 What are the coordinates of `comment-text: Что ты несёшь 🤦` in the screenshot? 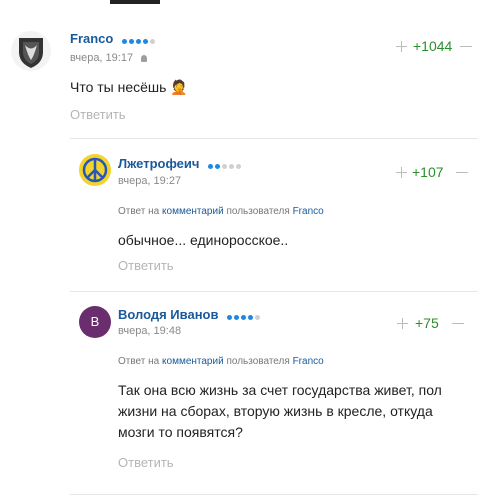 It's located at (129, 87).